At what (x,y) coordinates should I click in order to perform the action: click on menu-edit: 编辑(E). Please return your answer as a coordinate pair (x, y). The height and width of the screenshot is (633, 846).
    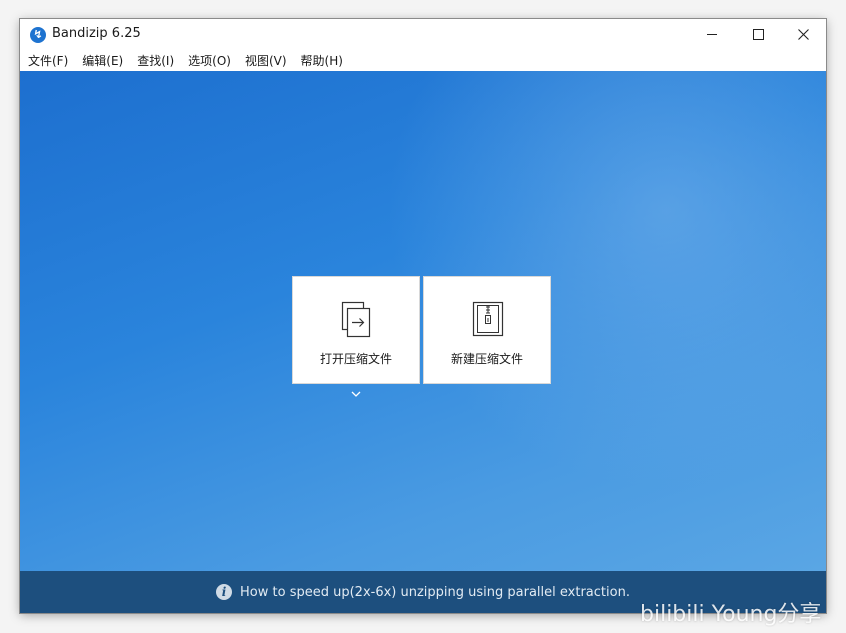
    Looking at the image, I should click on (102, 60).